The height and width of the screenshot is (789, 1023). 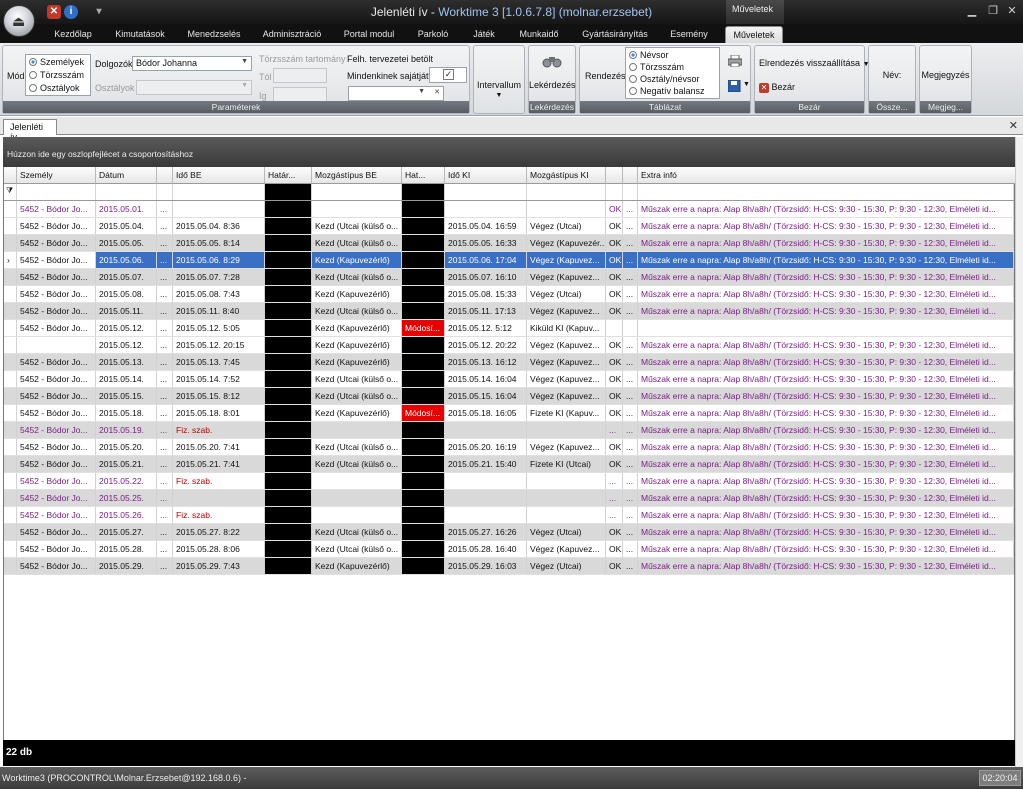 What do you see at coordinates (126, 379) in the screenshot?
I see `cell-datum: 2015.05.14.` at bounding box center [126, 379].